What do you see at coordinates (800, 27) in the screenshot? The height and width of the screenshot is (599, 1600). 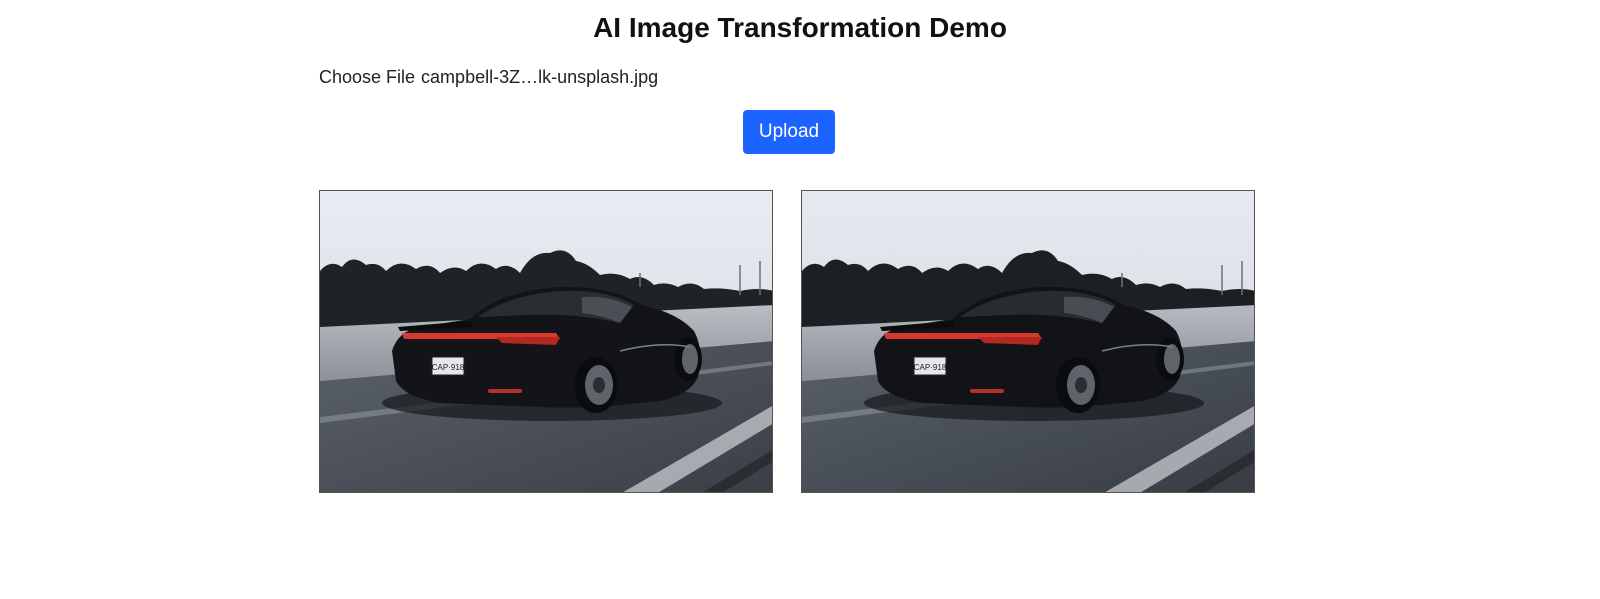 I see `page-title: AI Image Transformation Demo` at bounding box center [800, 27].